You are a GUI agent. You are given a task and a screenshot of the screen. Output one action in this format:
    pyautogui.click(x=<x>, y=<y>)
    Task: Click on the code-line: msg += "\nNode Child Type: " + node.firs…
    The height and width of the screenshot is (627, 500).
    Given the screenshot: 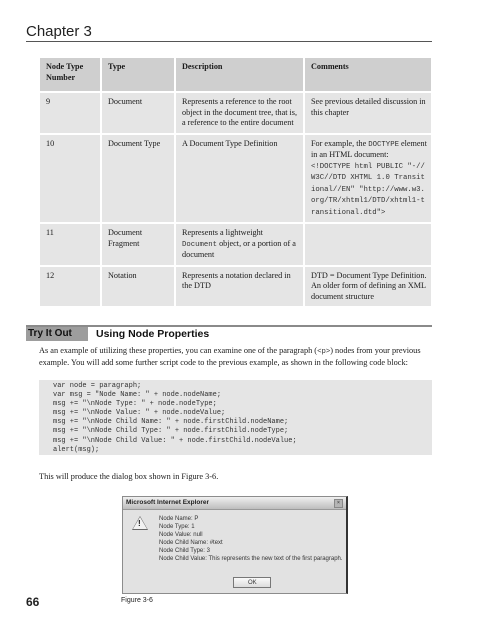 What is the action you would take?
    pyautogui.click(x=171, y=431)
    